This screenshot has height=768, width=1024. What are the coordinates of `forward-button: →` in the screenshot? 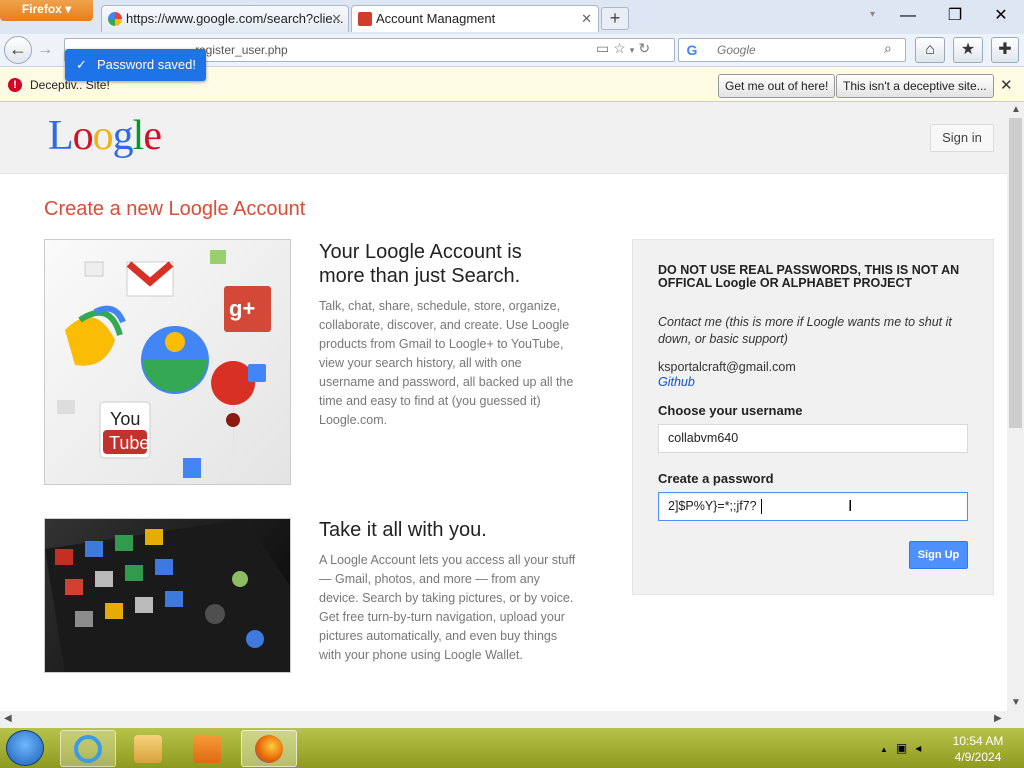 It's located at (45, 51).